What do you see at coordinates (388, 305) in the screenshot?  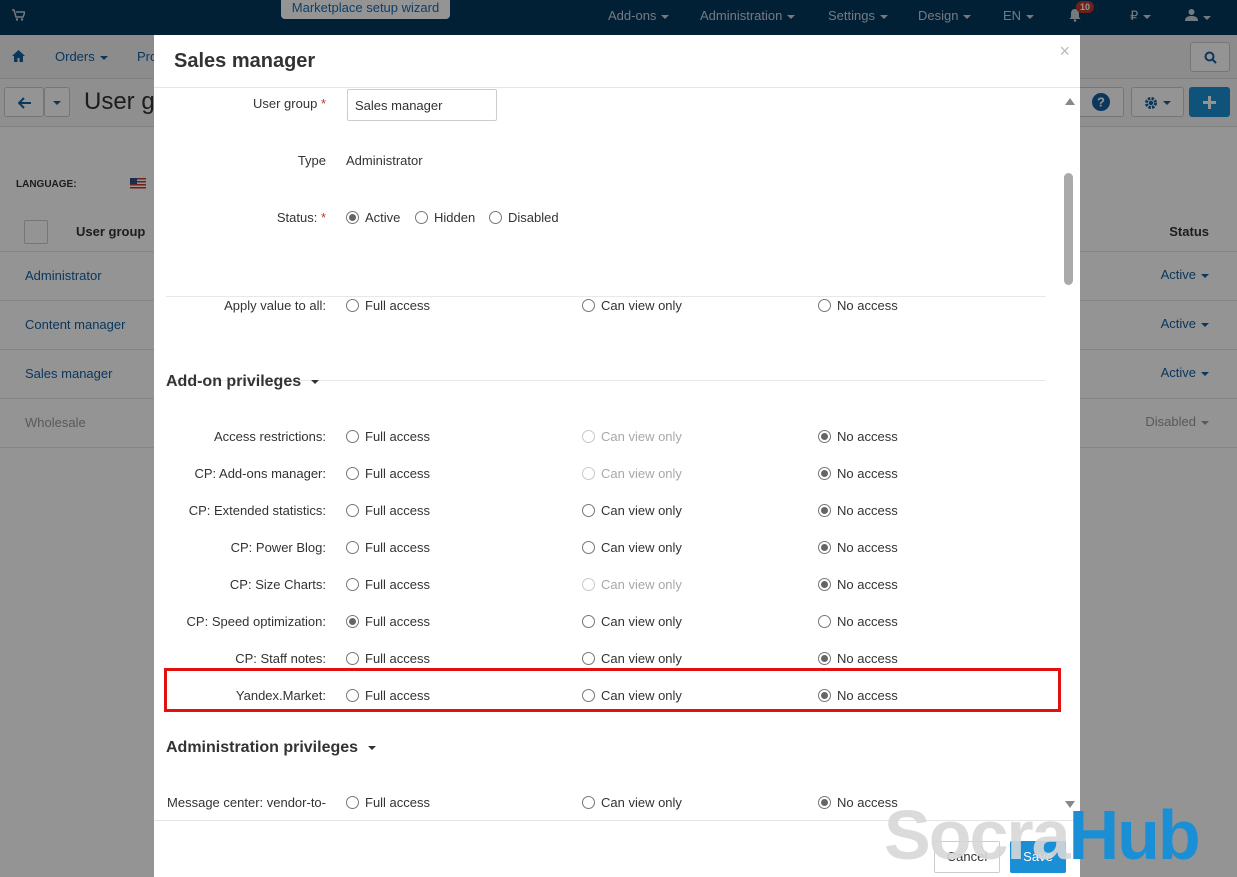 I see `apply-all-full-access-radio: Full access` at bounding box center [388, 305].